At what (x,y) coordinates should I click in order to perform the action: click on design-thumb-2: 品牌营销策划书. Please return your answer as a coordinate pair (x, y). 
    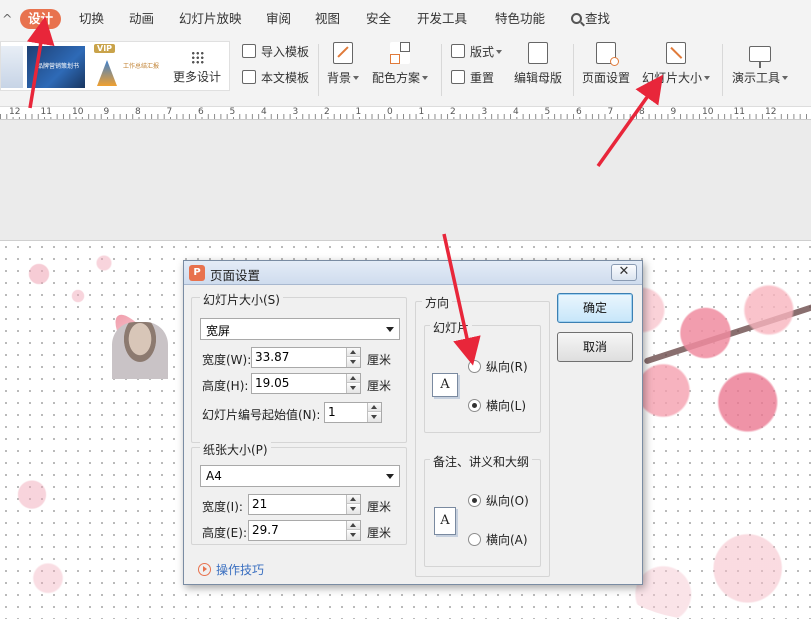
    Looking at the image, I should click on (56, 67).